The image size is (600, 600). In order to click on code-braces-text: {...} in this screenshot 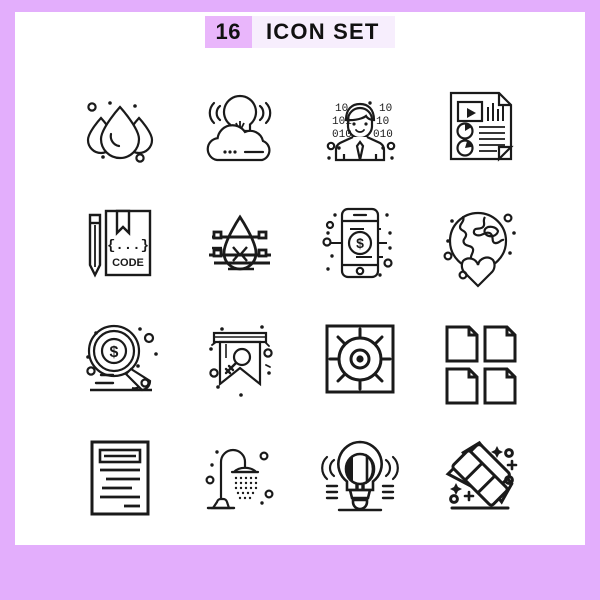, I will do `click(128, 246)`.